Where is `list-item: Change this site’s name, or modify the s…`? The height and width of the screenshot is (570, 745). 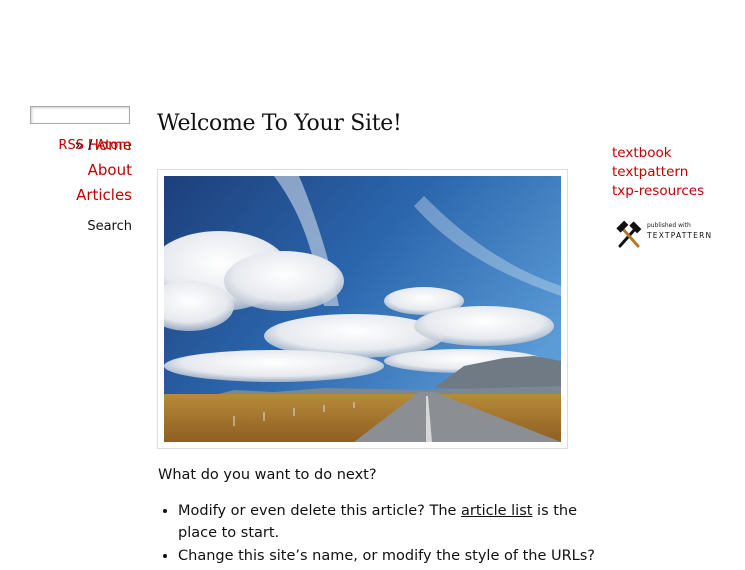 list-item: Change this site’s name, or modify the s… is located at coordinates (388, 556).